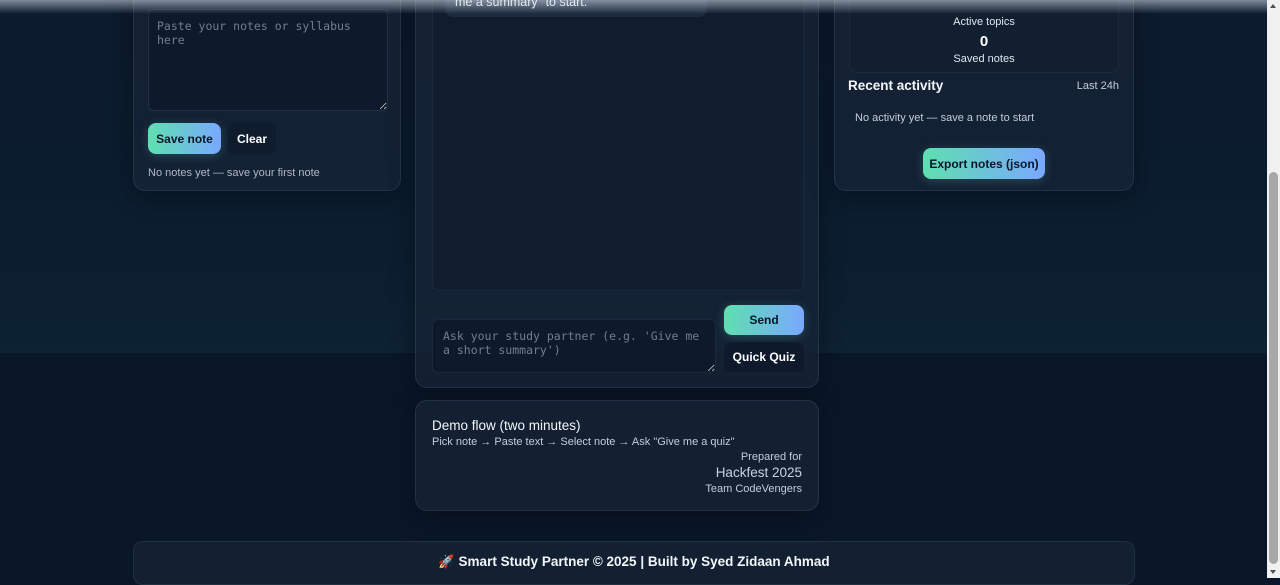  Describe the element at coordinates (1097, 86) in the screenshot. I see `recent-activity-range: Last 24h` at that location.